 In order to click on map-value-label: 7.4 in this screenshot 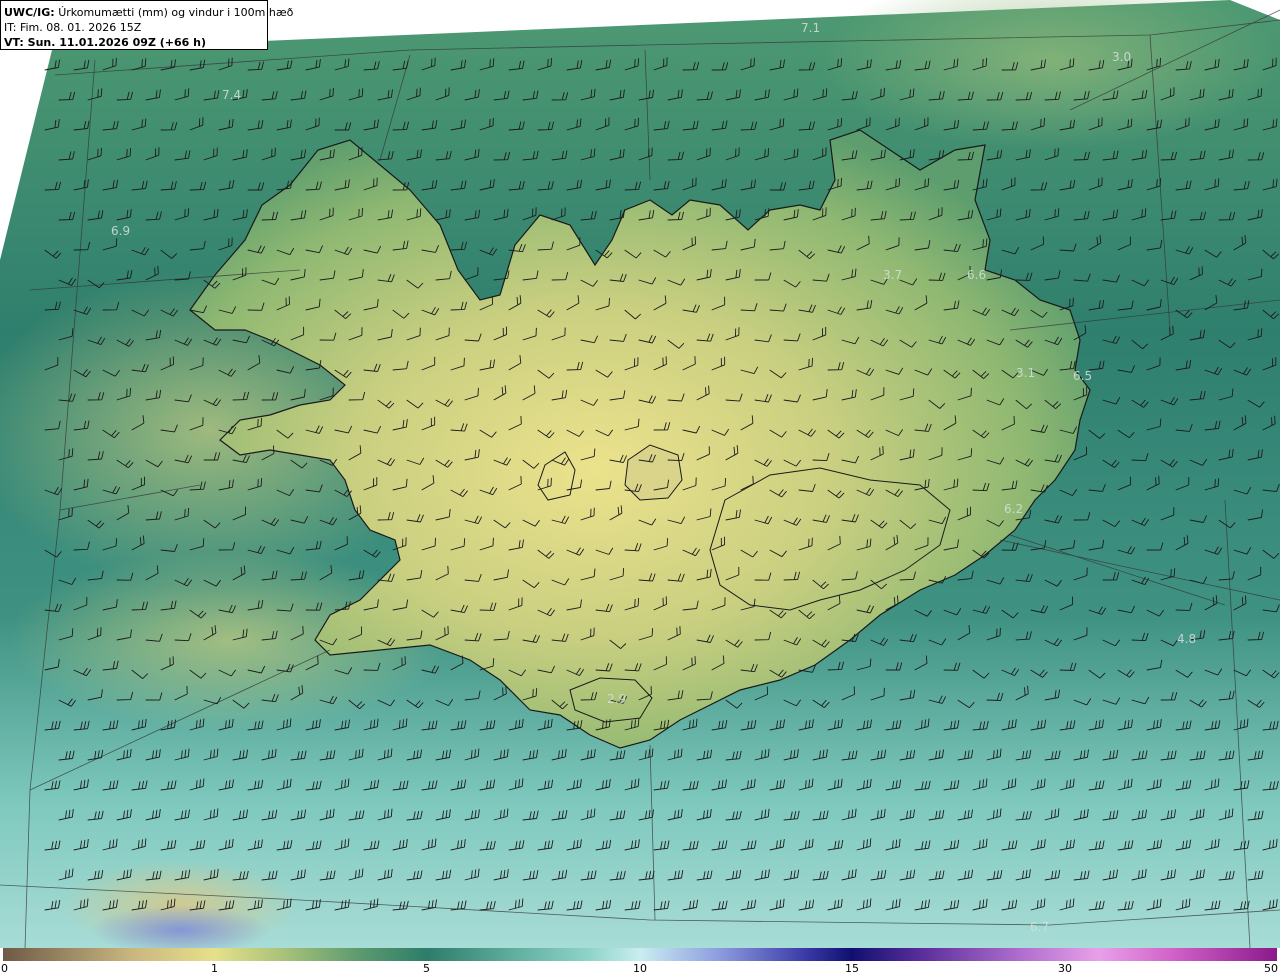, I will do `click(232, 95)`.